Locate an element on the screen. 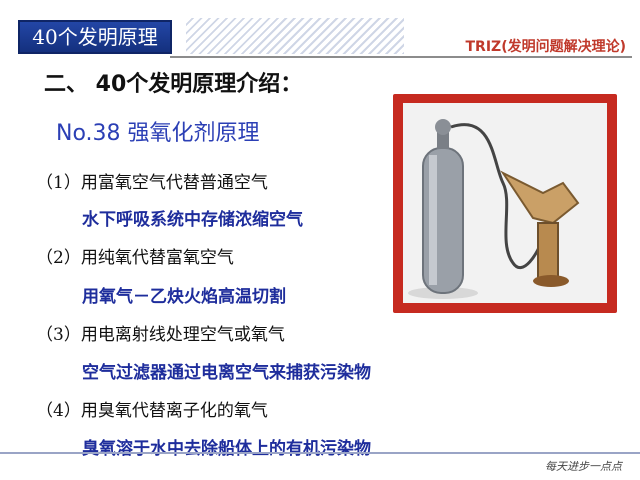  item-1-label: （1）用富氧空气代替普通空气 is located at coordinates (152, 183).